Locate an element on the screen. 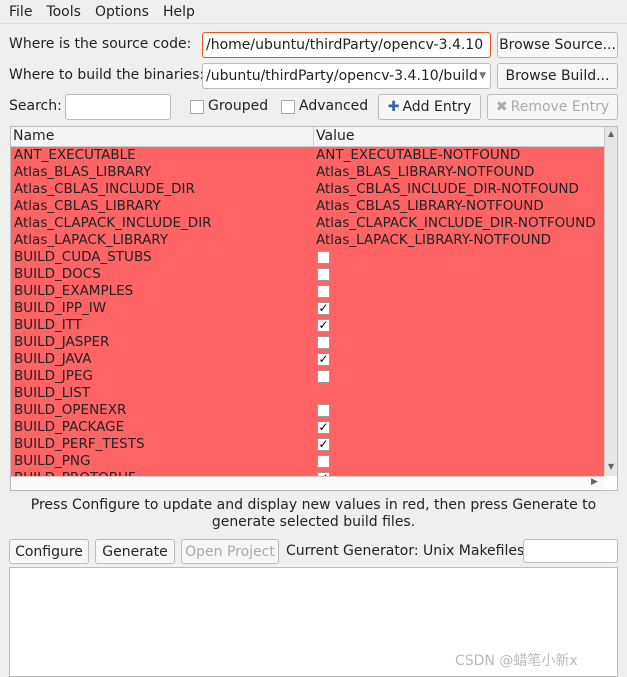  menu-bar: File Tools Options Help is located at coordinates (313, 12).